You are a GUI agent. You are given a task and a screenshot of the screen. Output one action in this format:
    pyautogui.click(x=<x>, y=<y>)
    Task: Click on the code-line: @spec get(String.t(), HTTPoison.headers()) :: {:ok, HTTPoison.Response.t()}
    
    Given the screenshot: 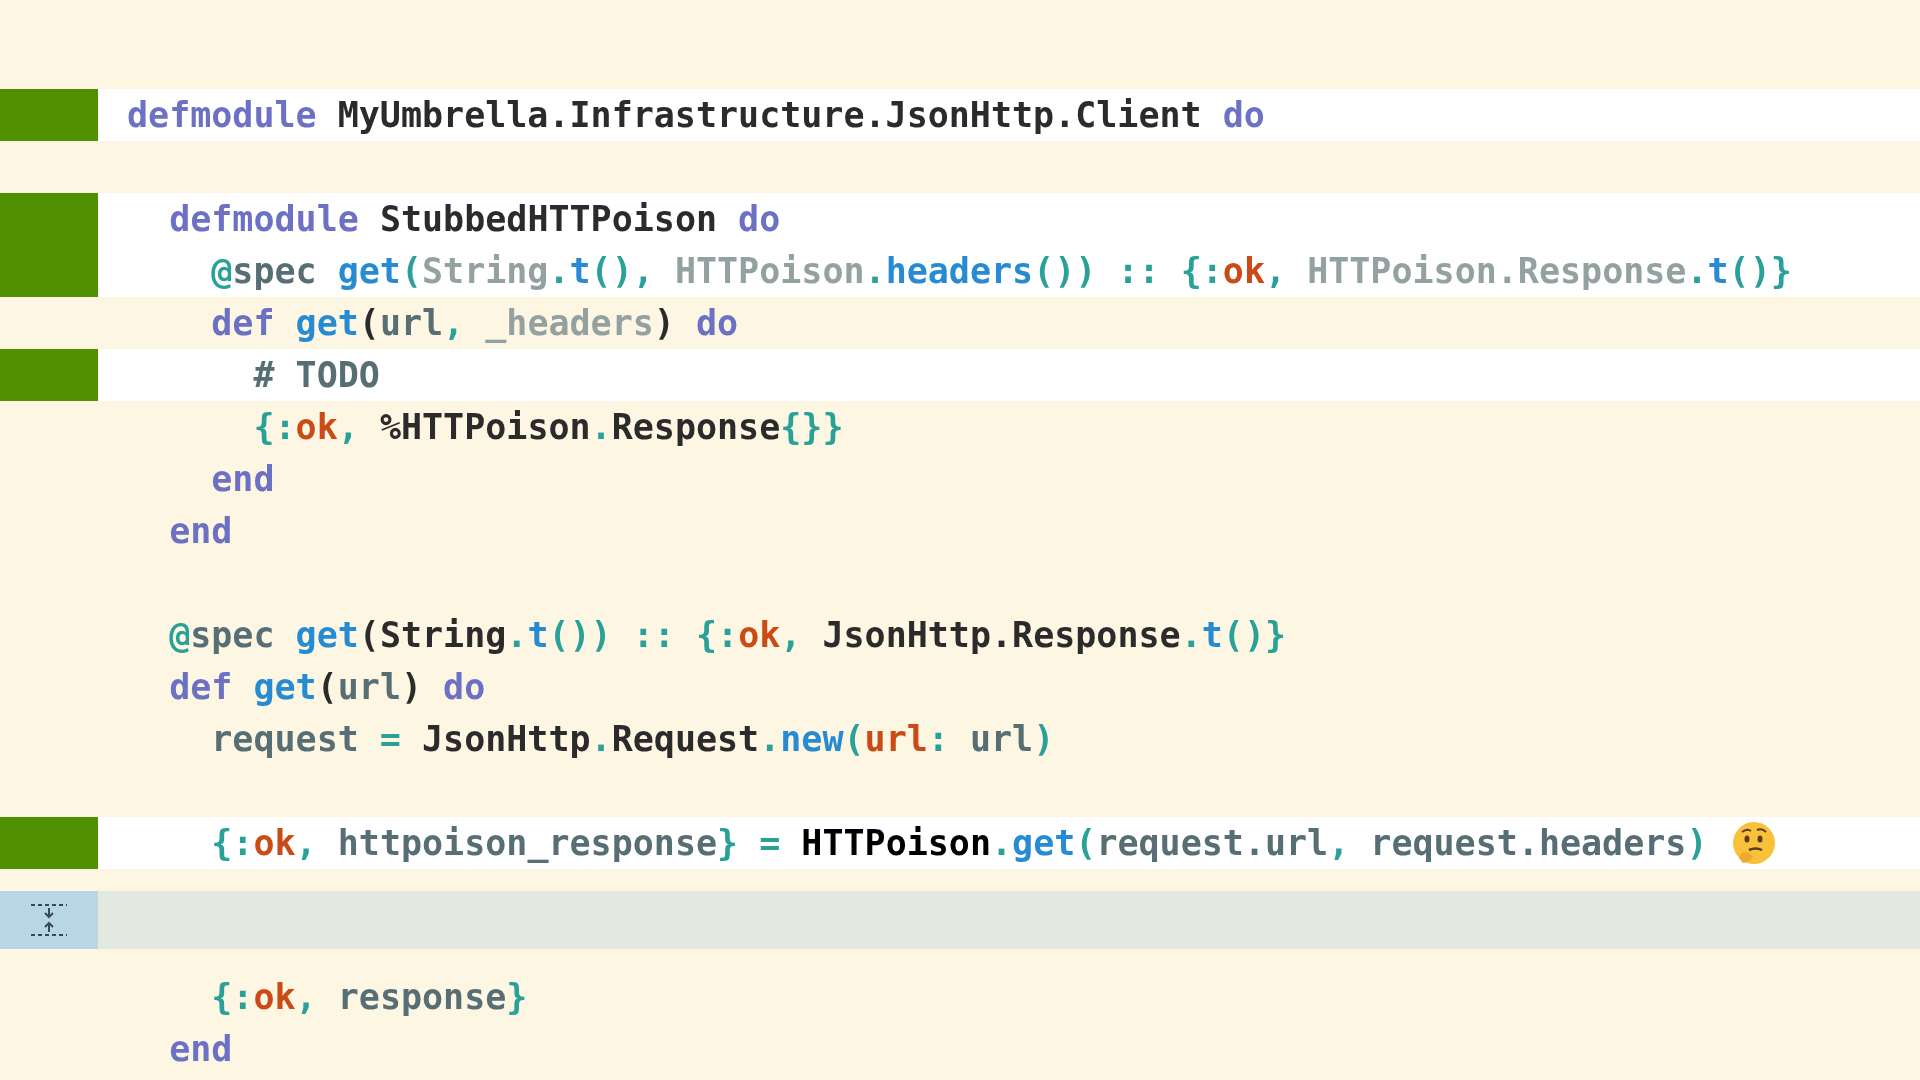 What is the action you would take?
    pyautogui.click(x=1001, y=271)
    